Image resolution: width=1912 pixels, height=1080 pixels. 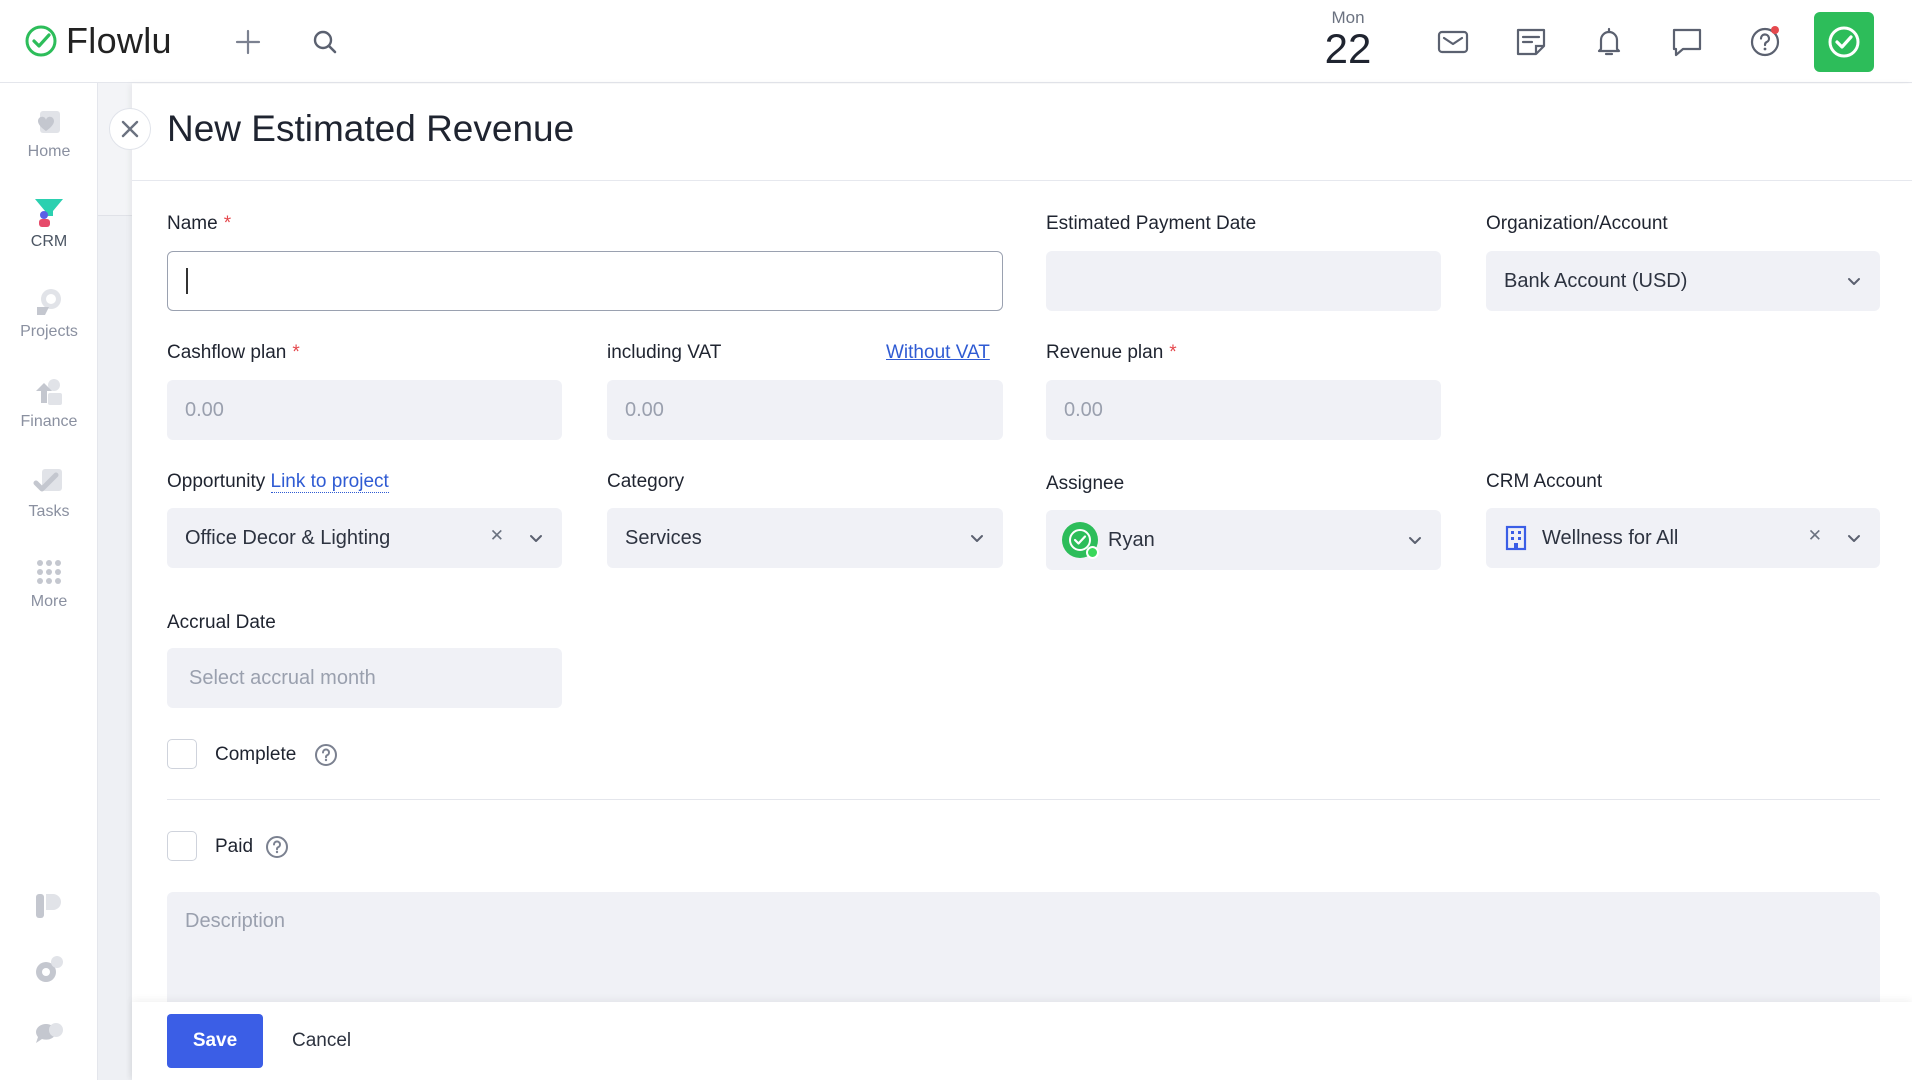 What do you see at coordinates (1687, 42) in the screenshot?
I see `chat-icon` at bounding box center [1687, 42].